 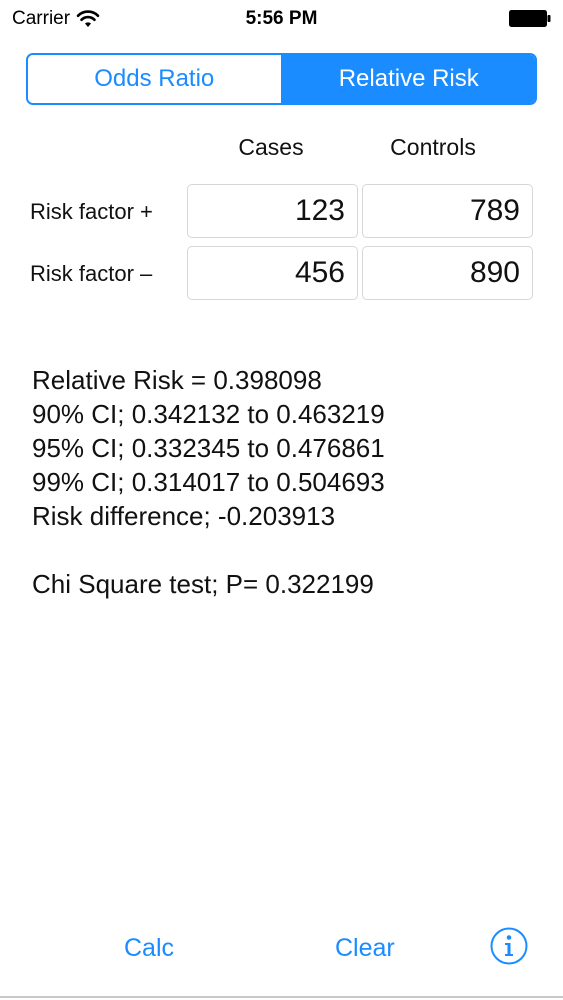 What do you see at coordinates (154, 79) in the screenshot?
I see `segment-odds-ratio: Odds Ratio` at bounding box center [154, 79].